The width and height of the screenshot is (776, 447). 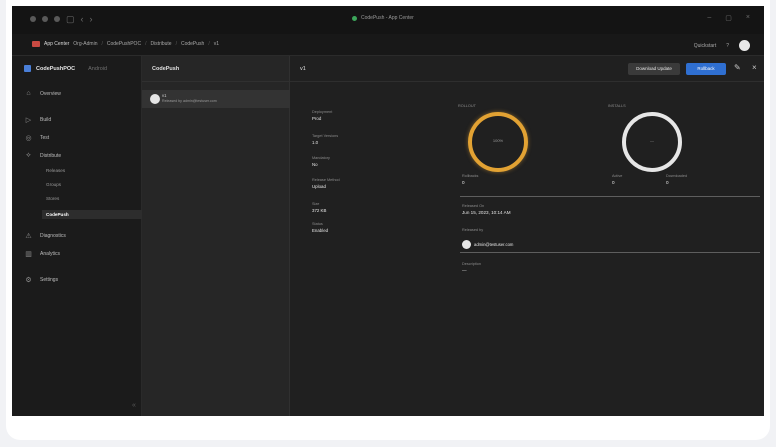 What do you see at coordinates (57, 19) in the screenshot?
I see `maximize-window-dot` at bounding box center [57, 19].